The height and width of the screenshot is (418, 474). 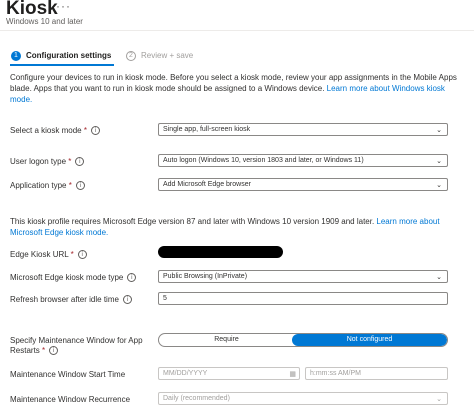 What do you see at coordinates (369, 340) in the screenshot?
I see `toggle-not-configured: Not configured` at bounding box center [369, 340].